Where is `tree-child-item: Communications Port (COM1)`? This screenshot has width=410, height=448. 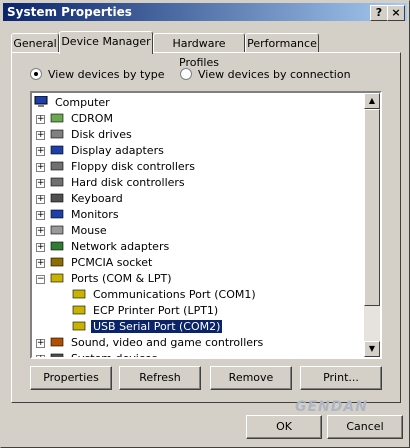 tree-child-item: Communications Port (COM1) is located at coordinates (165, 295).